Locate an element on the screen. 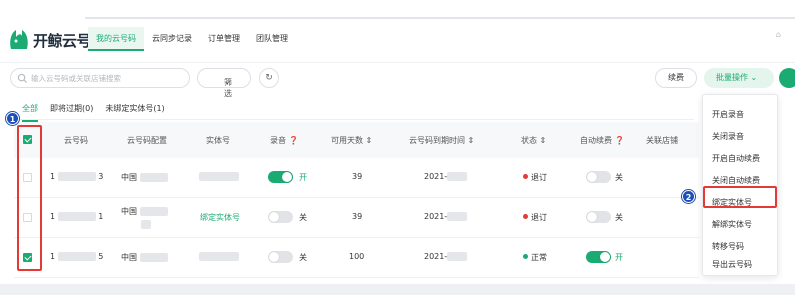 Image resolution: width=795 pixels, height=295 pixels. search-input: 输入云号码或关联店铺搜索 is located at coordinates (100, 78).